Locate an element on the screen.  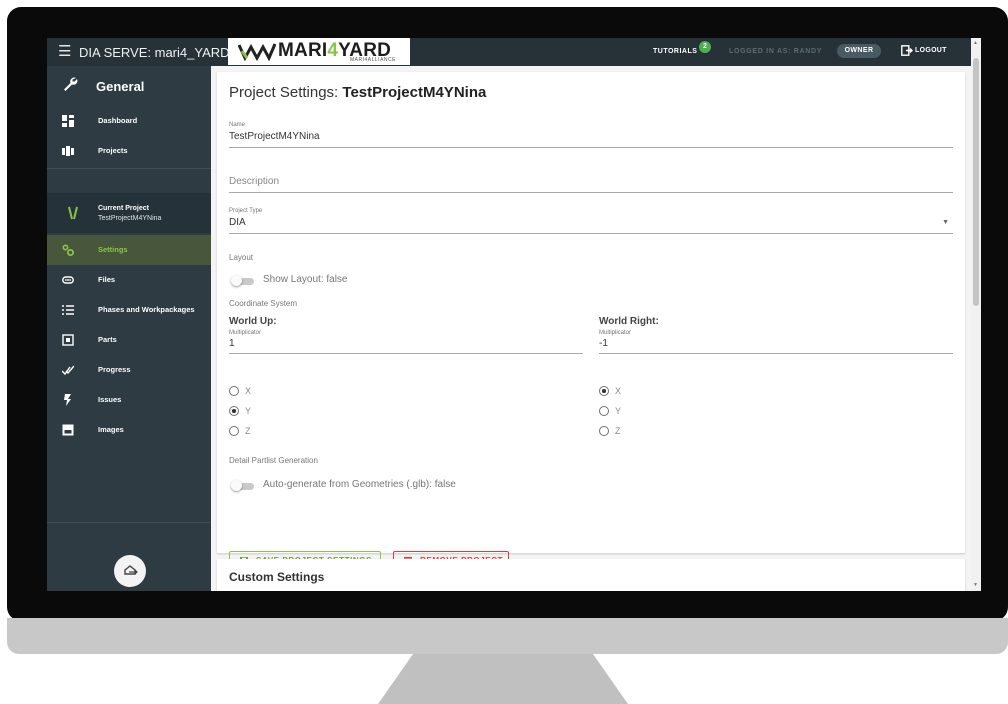
brand-logo: MARI4YARD MARI4ALLIANCE is located at coordinates (319, 51).